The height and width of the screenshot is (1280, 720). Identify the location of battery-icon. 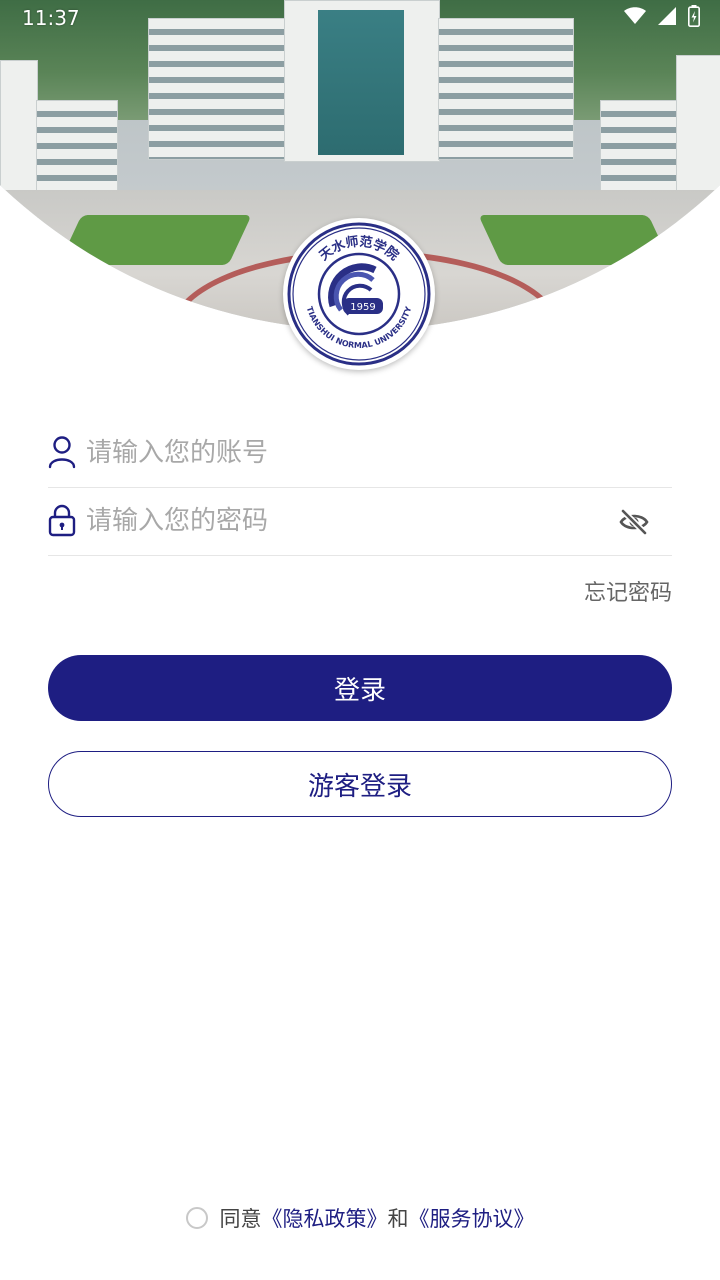
(694, 18).